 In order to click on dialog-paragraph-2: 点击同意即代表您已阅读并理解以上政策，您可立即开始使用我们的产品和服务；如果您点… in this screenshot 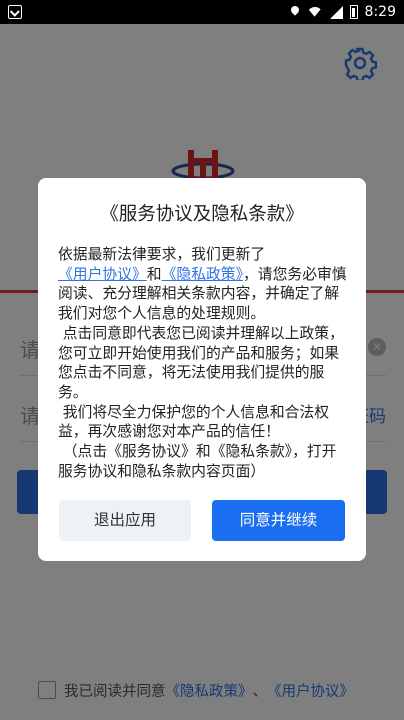, I will do `click(204, 363)`.